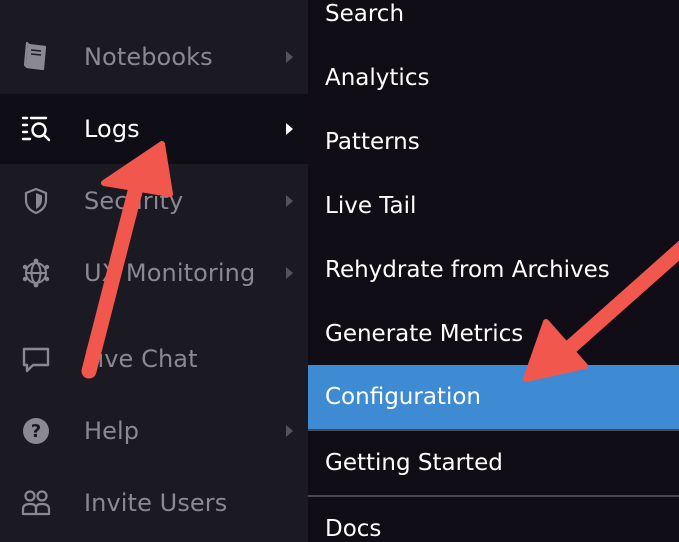 The image size is (679, 542). What do you see at coordinates (467, 270) in the screenshot?
I see `submenu-item-label: Rehydrate from Archives` at bounding box center [467, 270].